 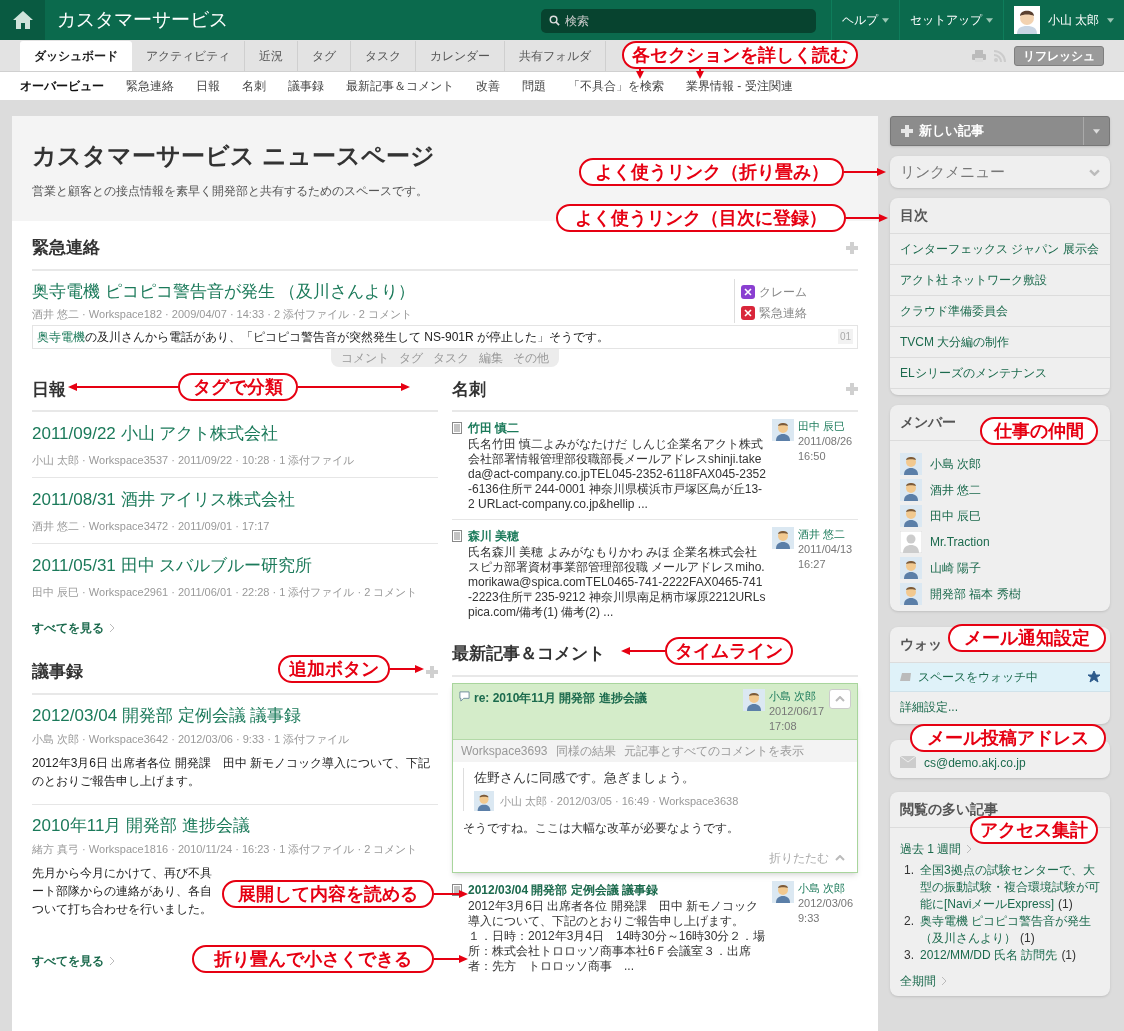 What do you see at coordinates (457, 536) in the screenshot?
I see `document-icon` at bounding box center [457, 536].